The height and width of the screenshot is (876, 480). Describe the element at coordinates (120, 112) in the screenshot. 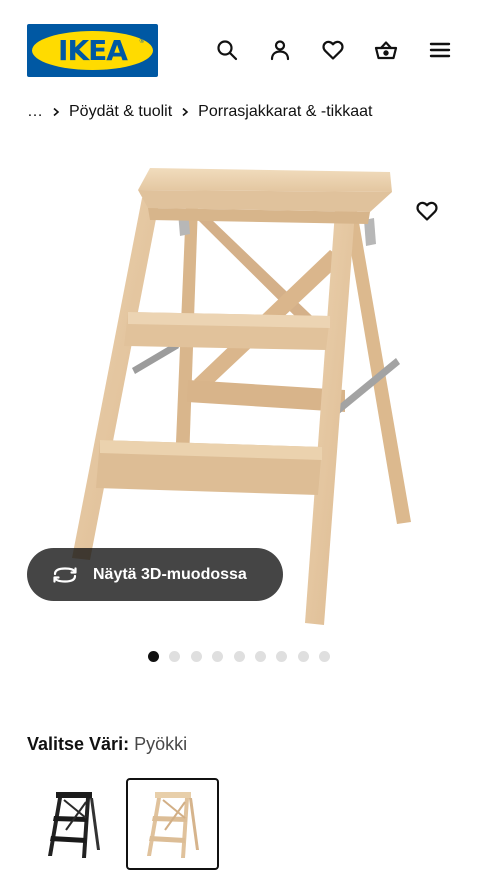

I see `breadcrumb-item-tables-chairs: Pöydät & tuolit` at that location.